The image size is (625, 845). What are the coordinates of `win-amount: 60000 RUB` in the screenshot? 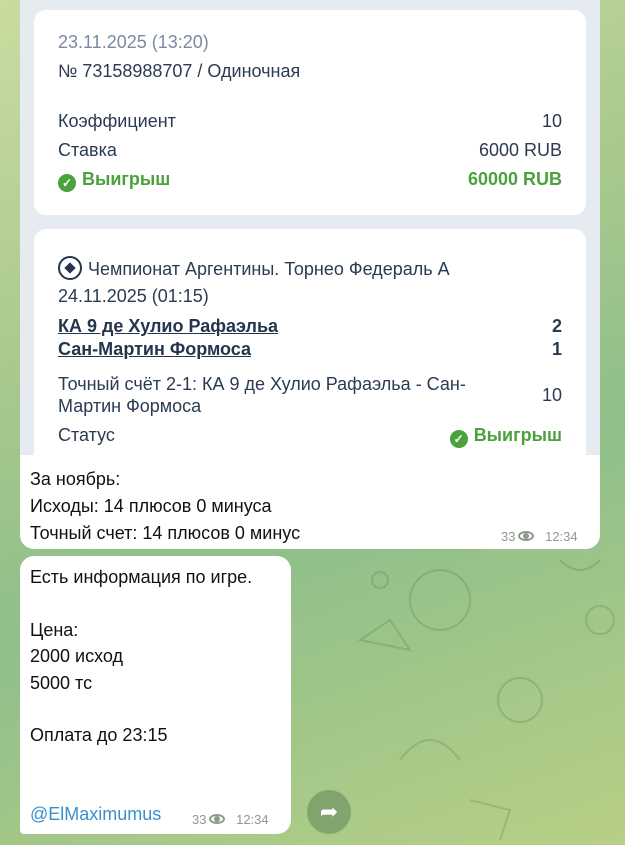 It's located at (514, 179).